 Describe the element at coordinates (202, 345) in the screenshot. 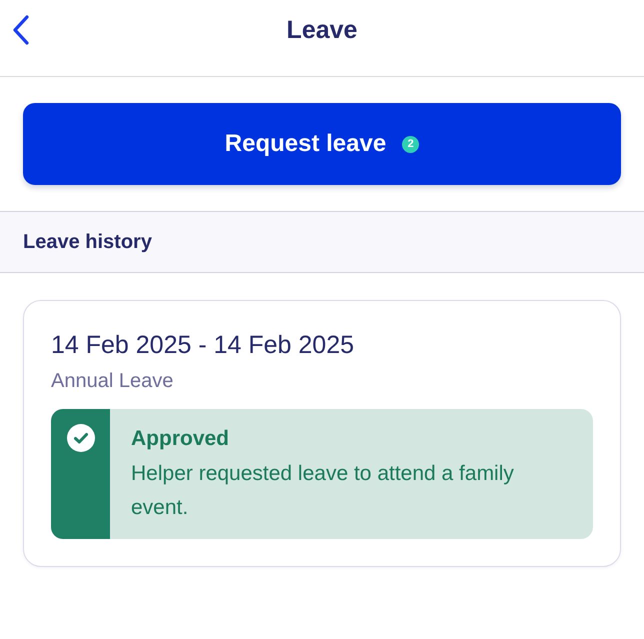

I see `leave-dates: 14 Feb 2025 - 14 Feb 2025` at that location.